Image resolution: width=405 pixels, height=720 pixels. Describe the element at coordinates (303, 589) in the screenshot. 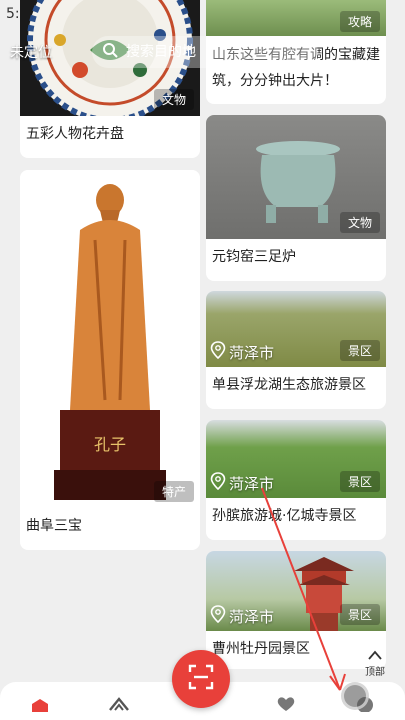

I see `annotation-arrow` at that location.